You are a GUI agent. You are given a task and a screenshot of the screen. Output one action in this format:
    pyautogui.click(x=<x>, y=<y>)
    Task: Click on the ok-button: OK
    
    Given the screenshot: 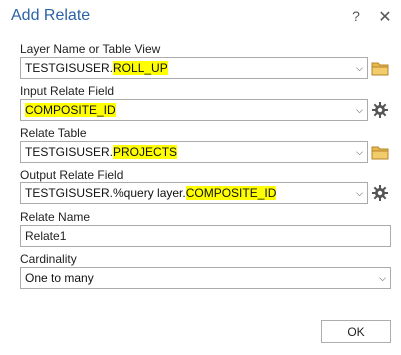 What is the action you would take?
    pyautogui.click(x=356, y=331)
    